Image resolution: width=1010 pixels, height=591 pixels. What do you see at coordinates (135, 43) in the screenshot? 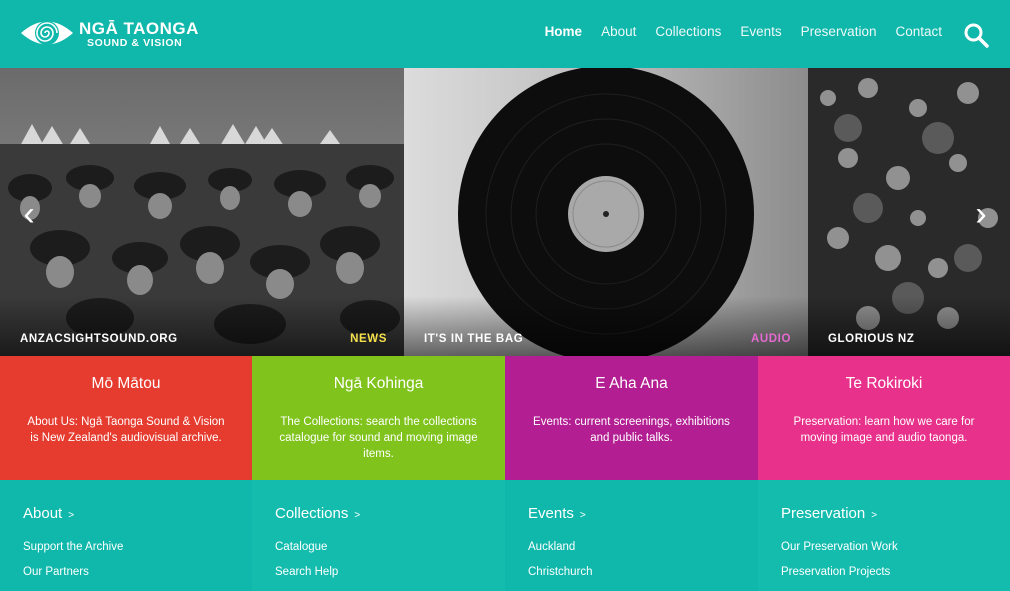
I see `brand-subtitle: SOUND & VISION` at bounding box center [135, 43].